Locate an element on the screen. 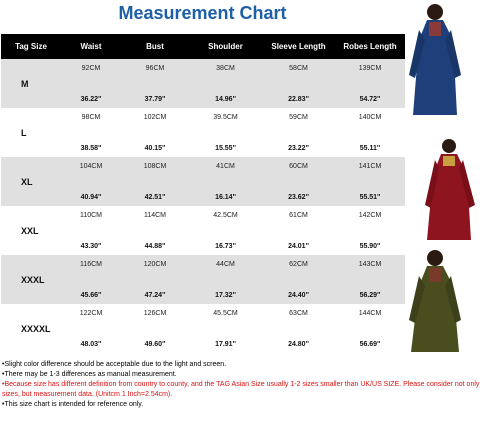  cm-value: 42.5CM is located at coordinates (225, 215).